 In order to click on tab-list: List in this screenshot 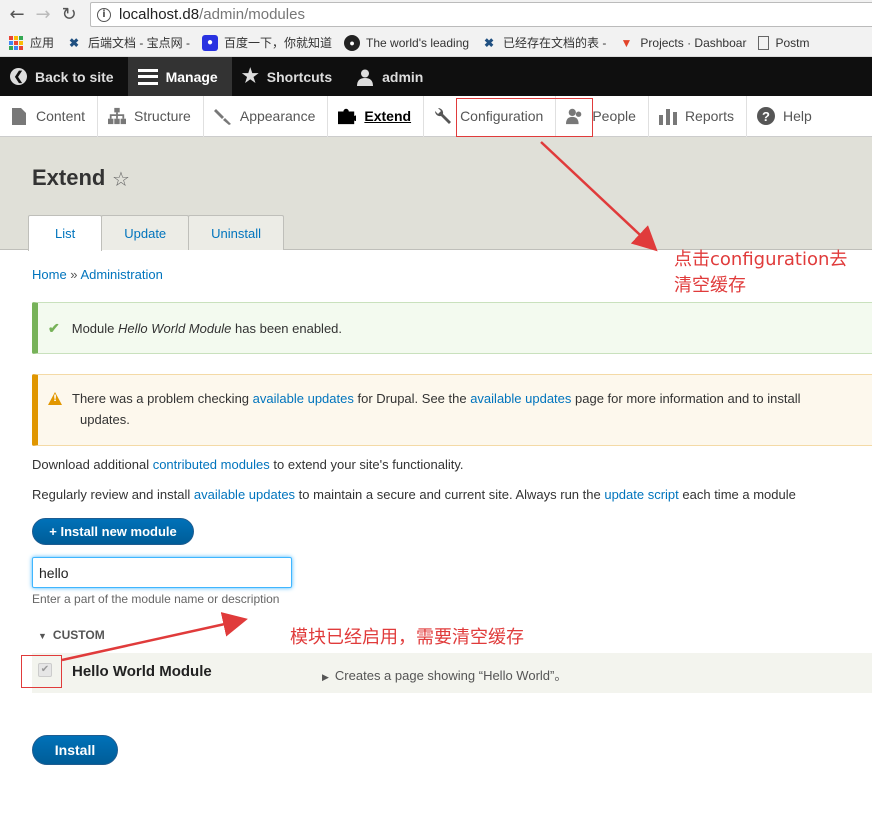, I will do `click(65, 233)`.